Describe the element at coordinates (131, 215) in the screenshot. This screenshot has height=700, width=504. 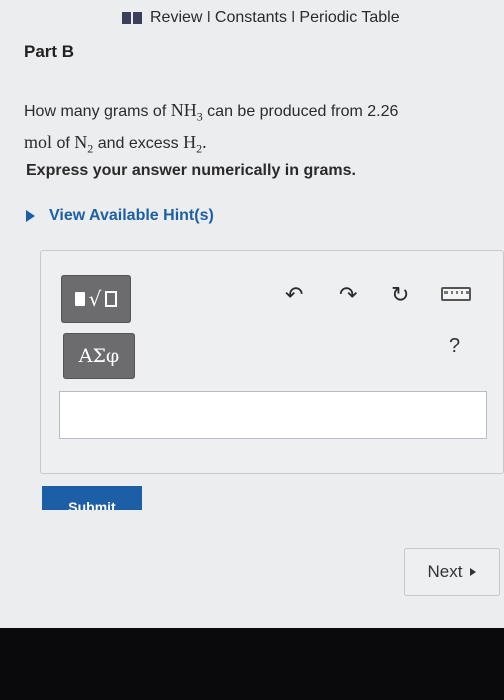
I see `hint-label: View Available Hint(s)` at that location.